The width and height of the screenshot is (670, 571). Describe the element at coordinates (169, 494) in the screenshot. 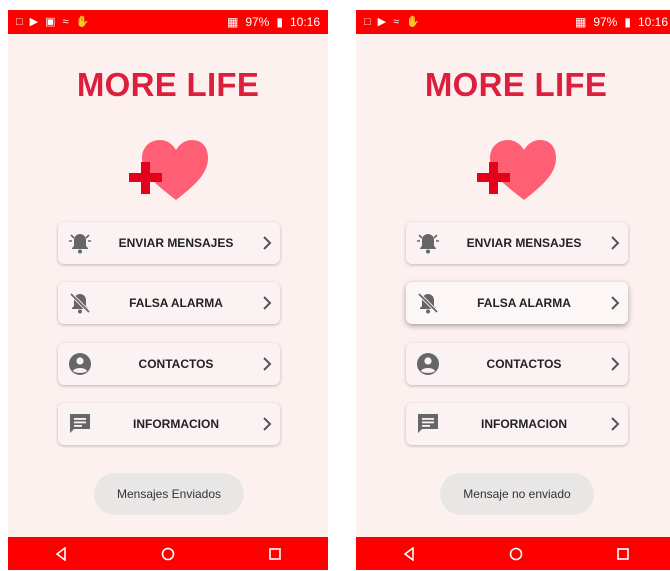

I see `toast-message: Mensajes Enviados` at that location.